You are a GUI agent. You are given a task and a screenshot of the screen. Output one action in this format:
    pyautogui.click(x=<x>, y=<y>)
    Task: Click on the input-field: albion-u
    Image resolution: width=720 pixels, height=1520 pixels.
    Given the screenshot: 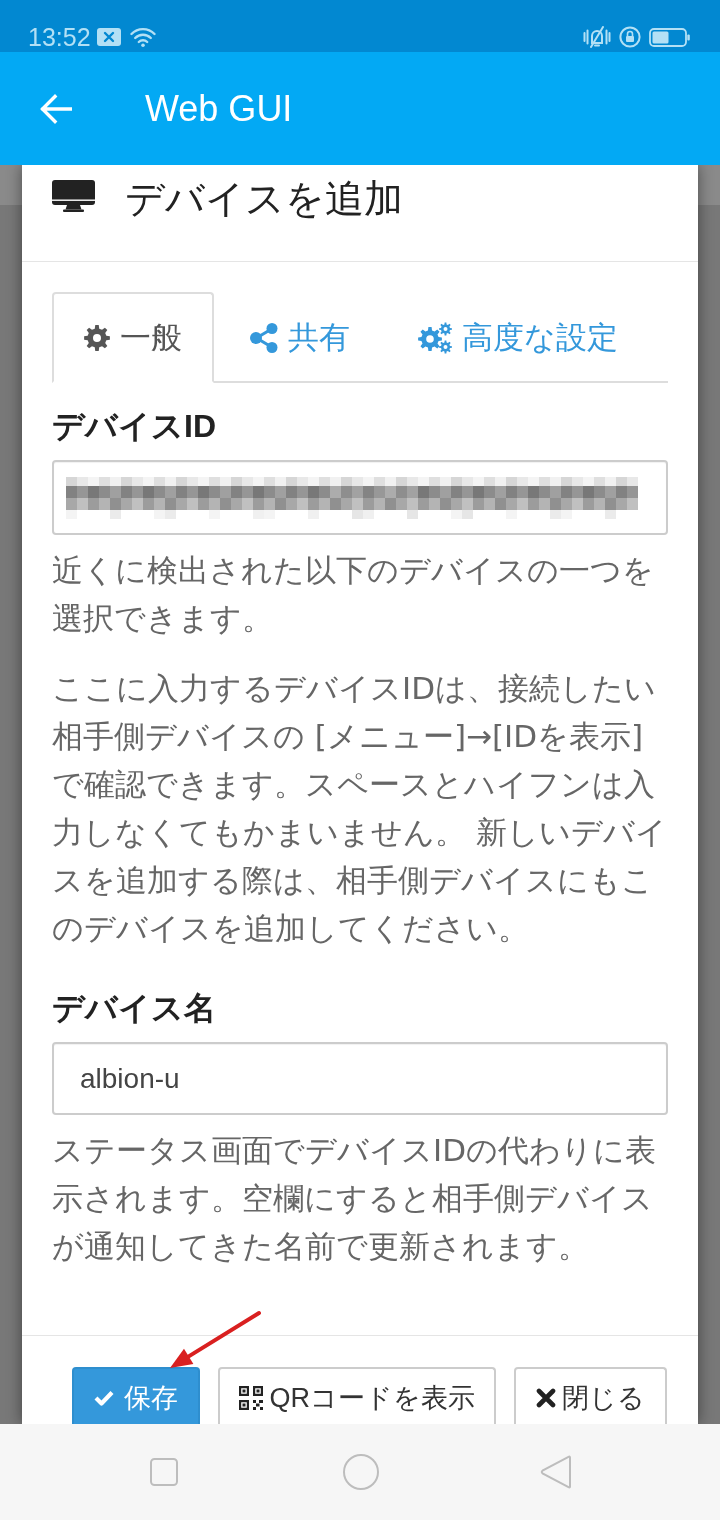 What is the action you would take?
    pyautogui.click(x=360, y=1078)
    